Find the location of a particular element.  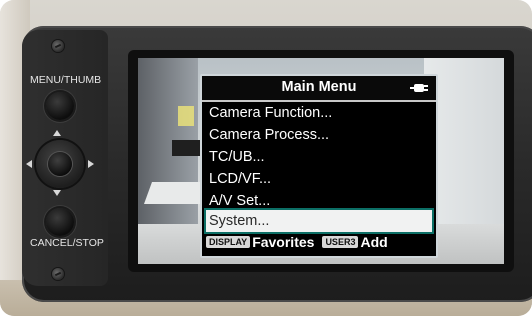

up-arrow-icon is located at coordinates (57, 133).